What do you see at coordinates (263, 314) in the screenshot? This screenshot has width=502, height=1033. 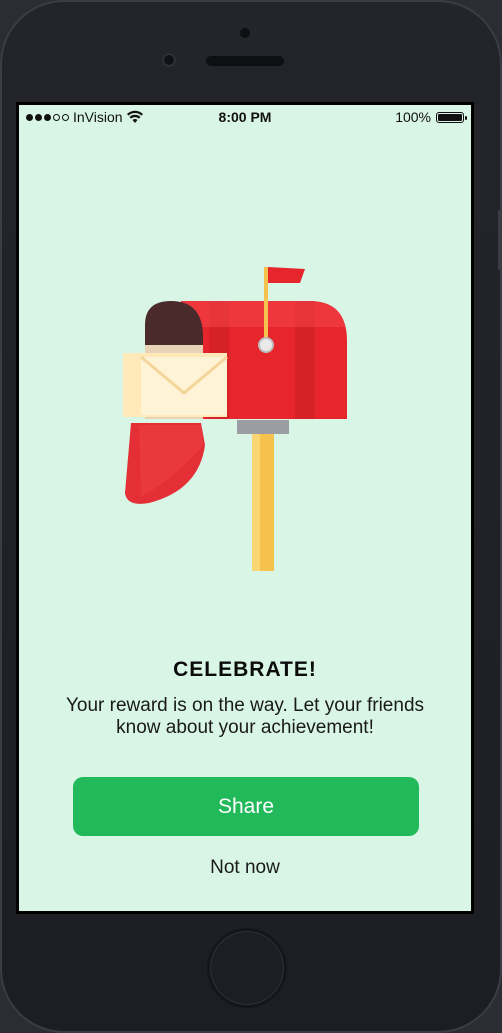 I see `mailbox-top-highlight` at bounding box center [263, 314].